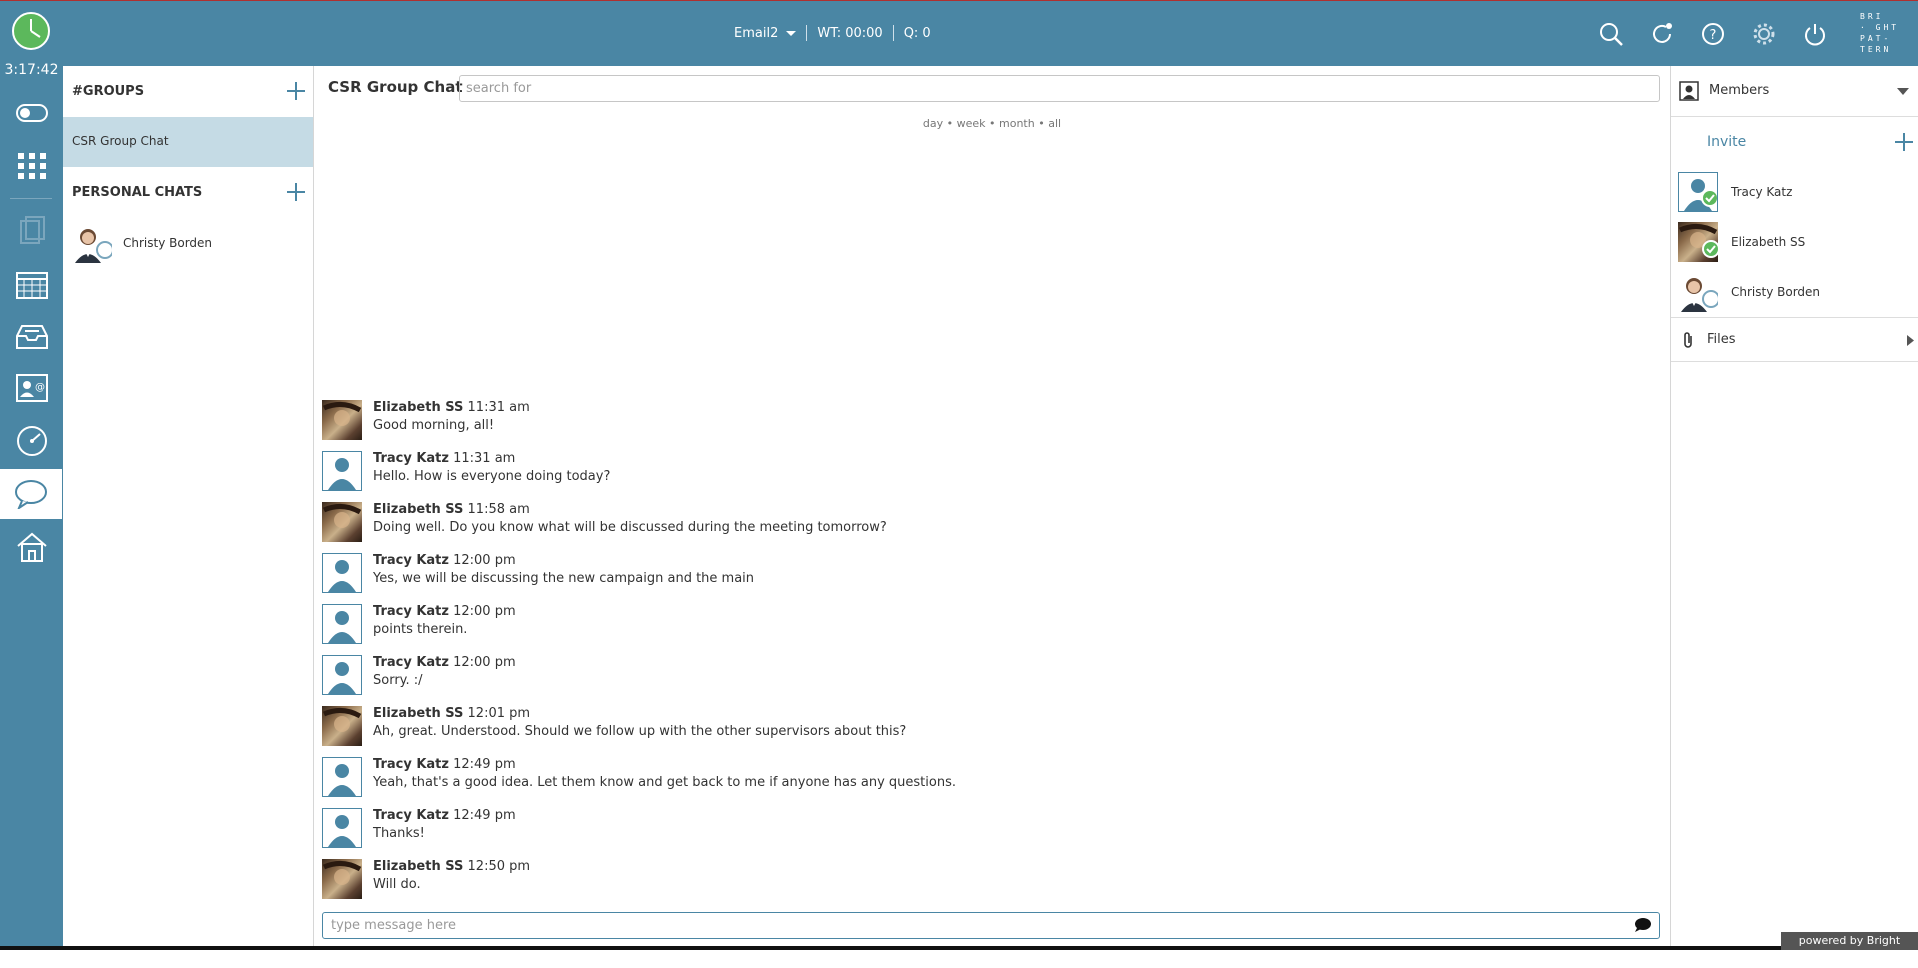 The height and width of the screenshot is (968, 1918). Describe the element at coordinates (1904, 142) in the screenshot. I see `invite-add-icon` at that location.